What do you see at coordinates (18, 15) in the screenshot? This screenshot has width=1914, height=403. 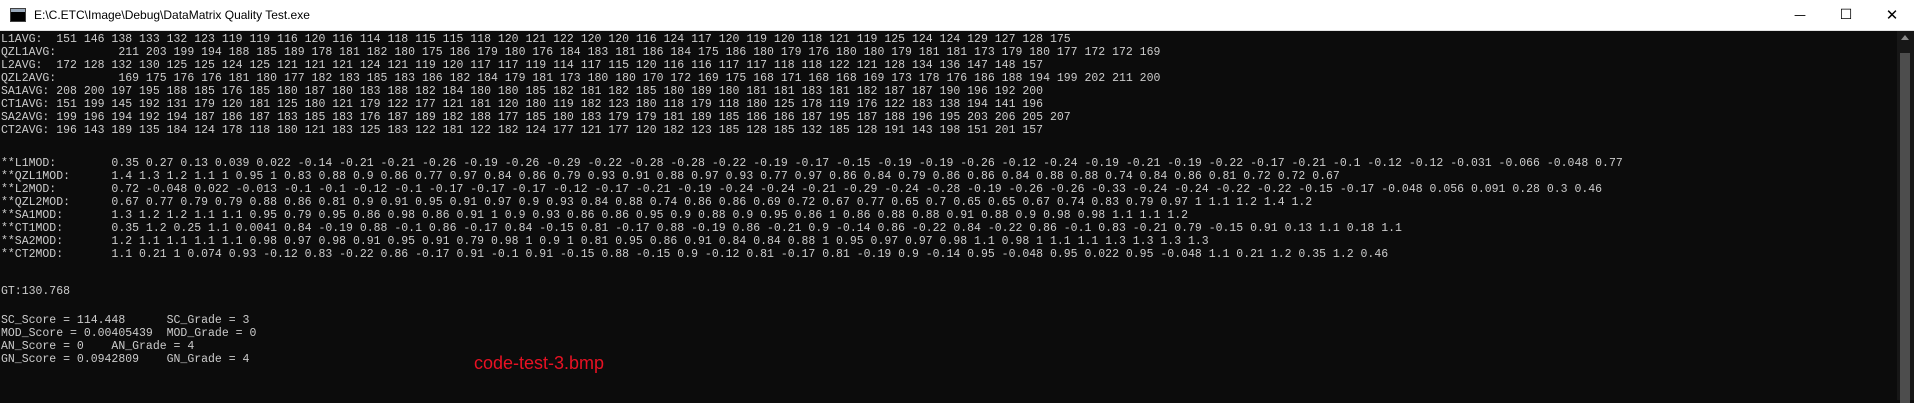 I see `console-window-icon` at bounding box center [18, 15].